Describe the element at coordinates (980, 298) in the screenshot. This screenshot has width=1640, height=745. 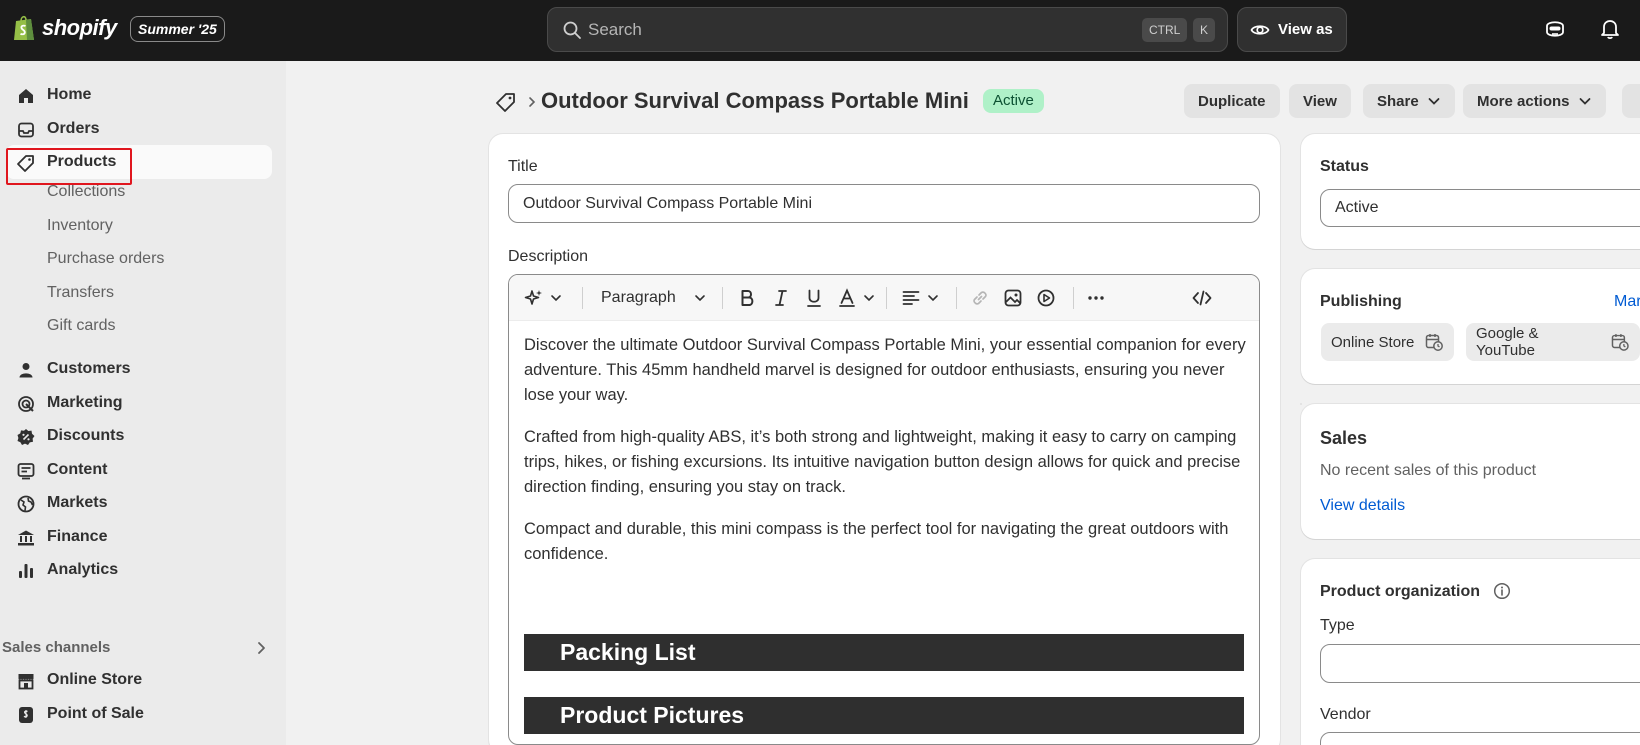
I see `insert-link-button` at that location.